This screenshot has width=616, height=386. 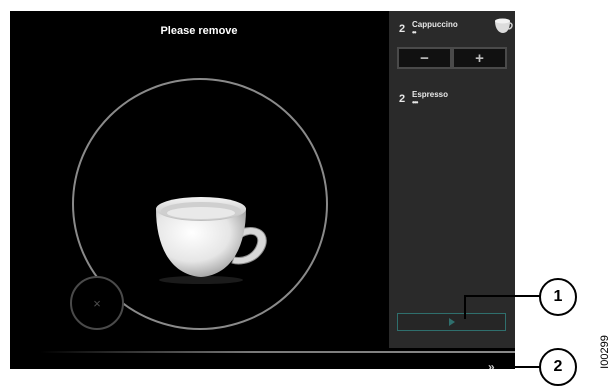 I want to click on close-icon: ×, so click(x=97, y=303).